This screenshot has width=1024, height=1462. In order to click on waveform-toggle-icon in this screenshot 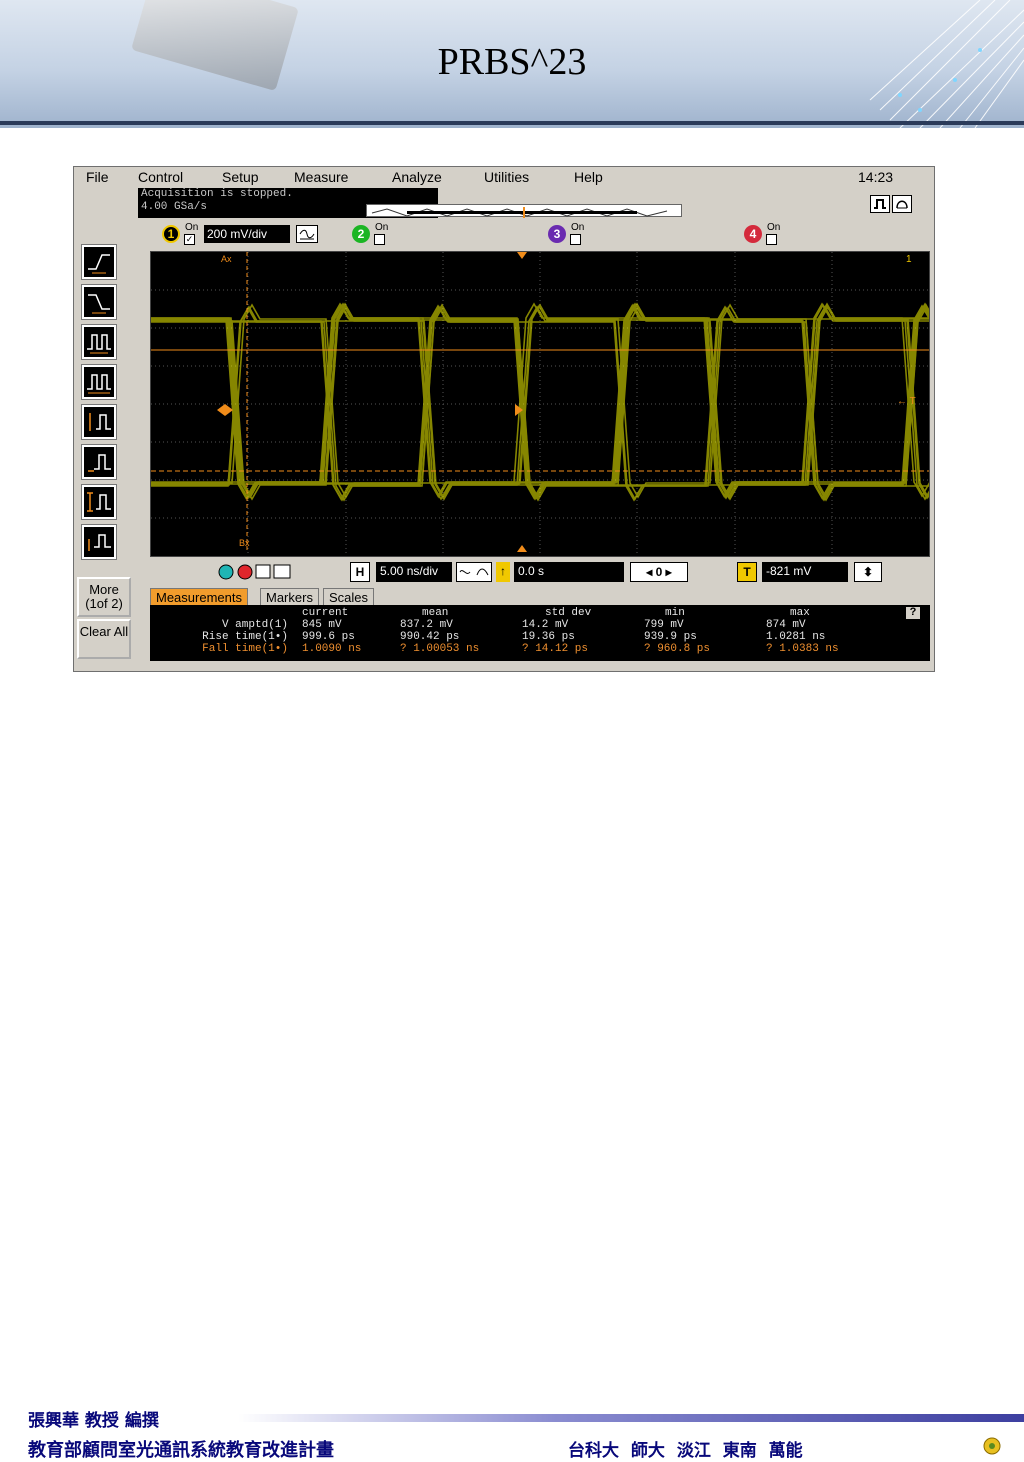, I will do `click(474, 572)`.